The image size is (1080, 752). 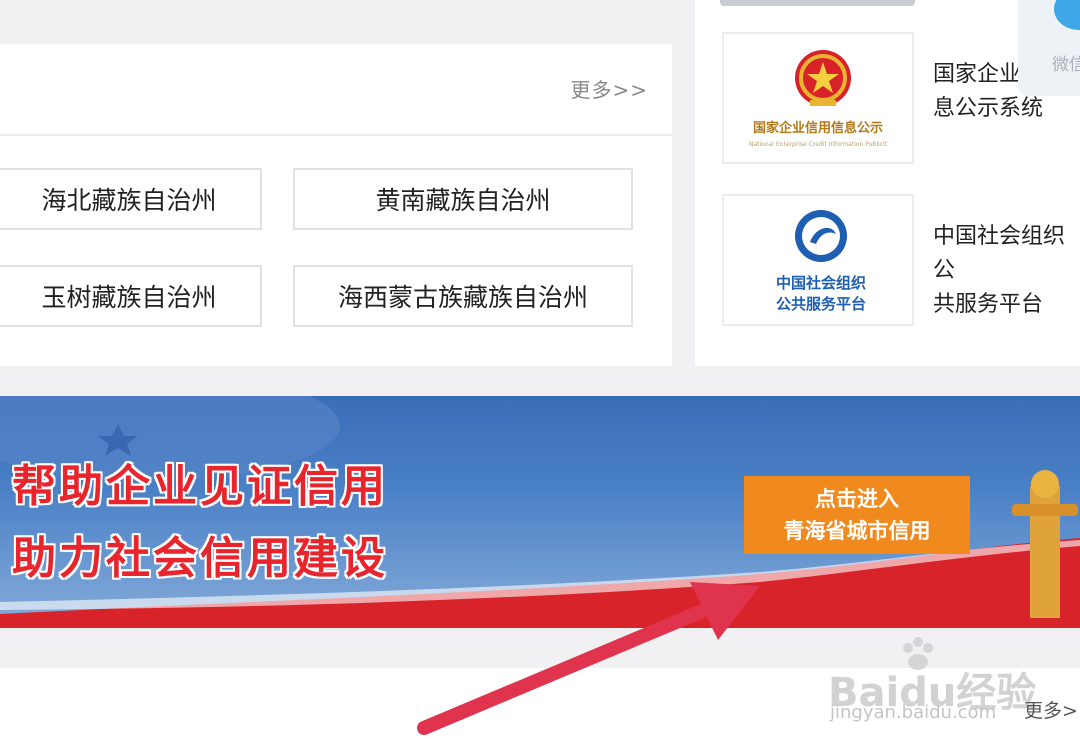 What do you see at coordinates (1006, 271) in the screenshot?
I see `social-org-link: 中国社会组织公 共服务平台` at bounding box center [1006, 271].